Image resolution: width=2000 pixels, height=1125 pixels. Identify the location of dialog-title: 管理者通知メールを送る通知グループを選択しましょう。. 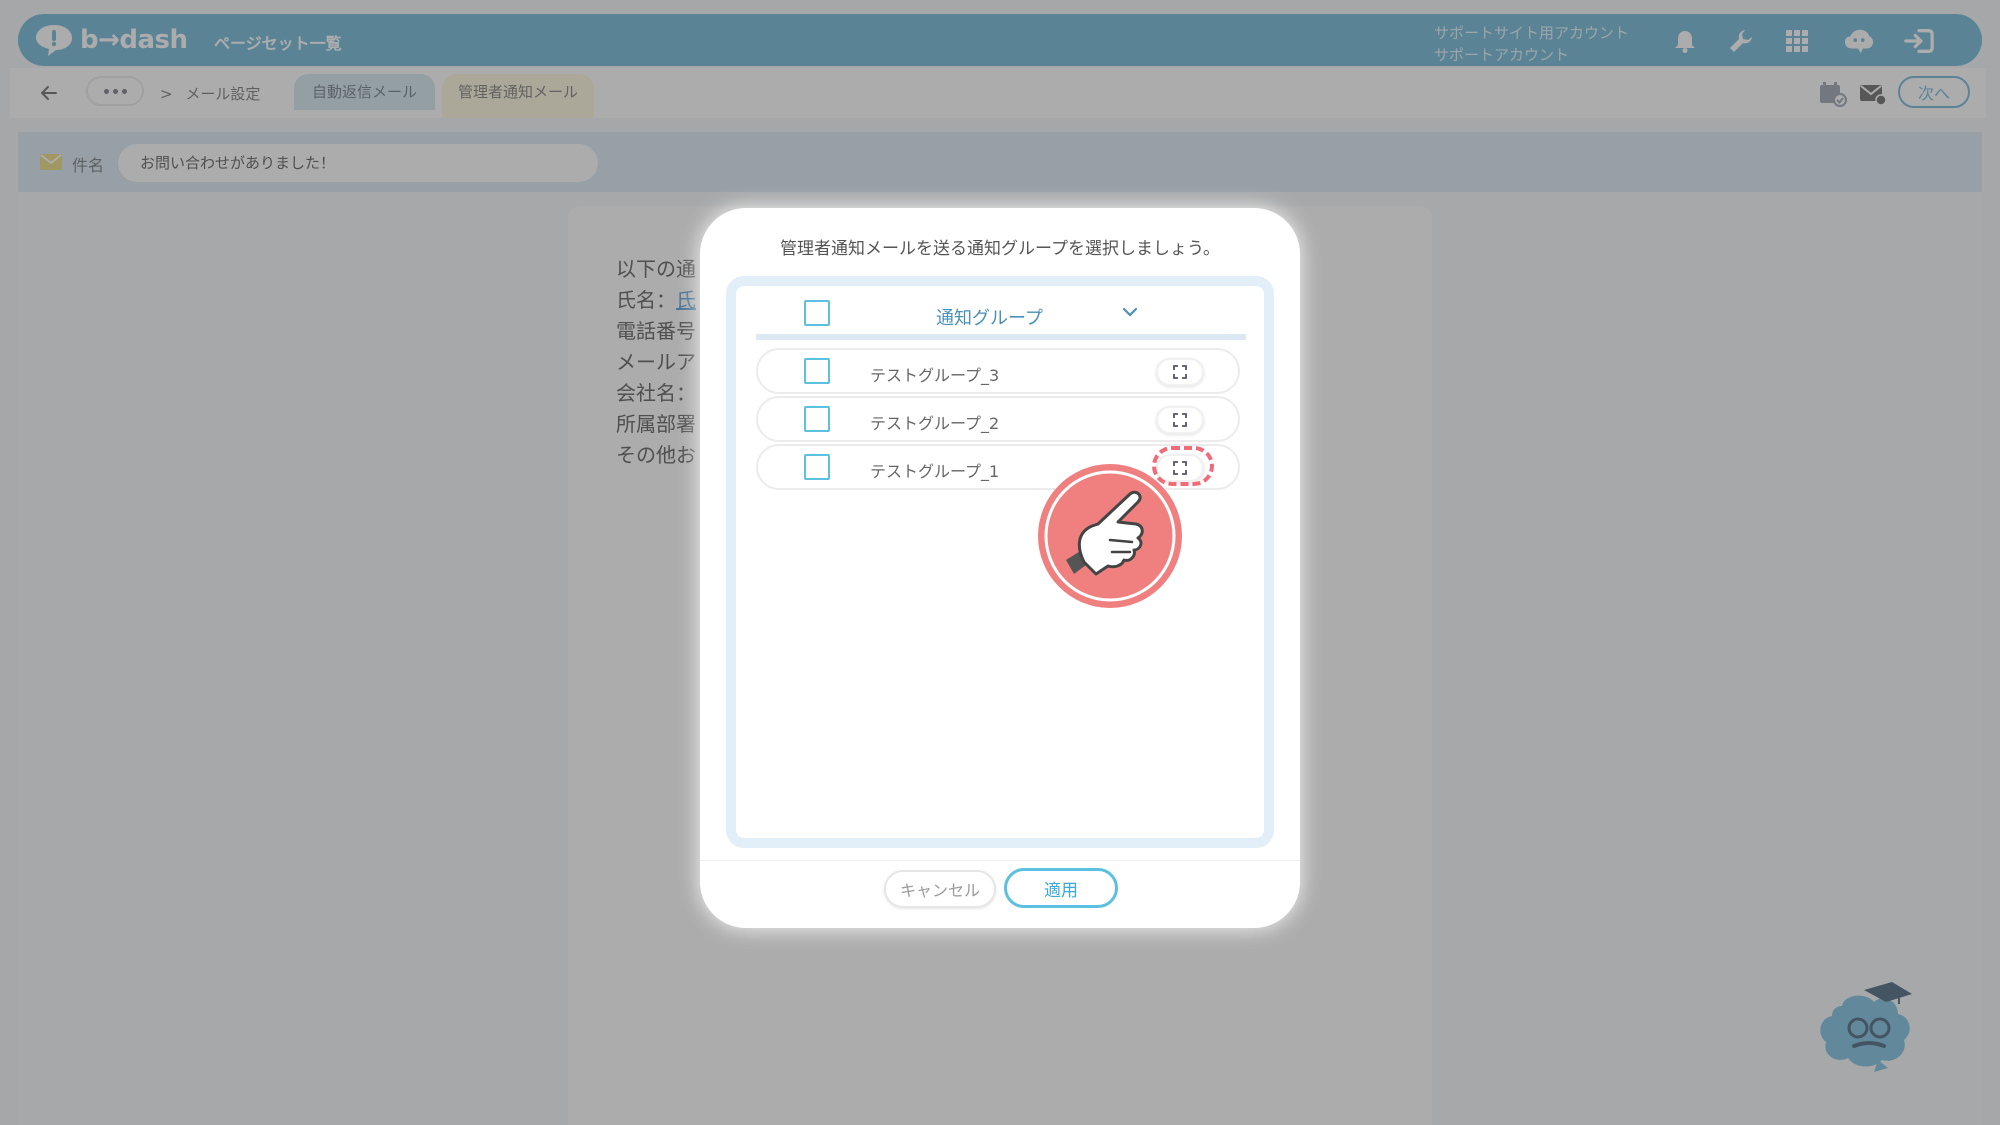
(1000, 249).